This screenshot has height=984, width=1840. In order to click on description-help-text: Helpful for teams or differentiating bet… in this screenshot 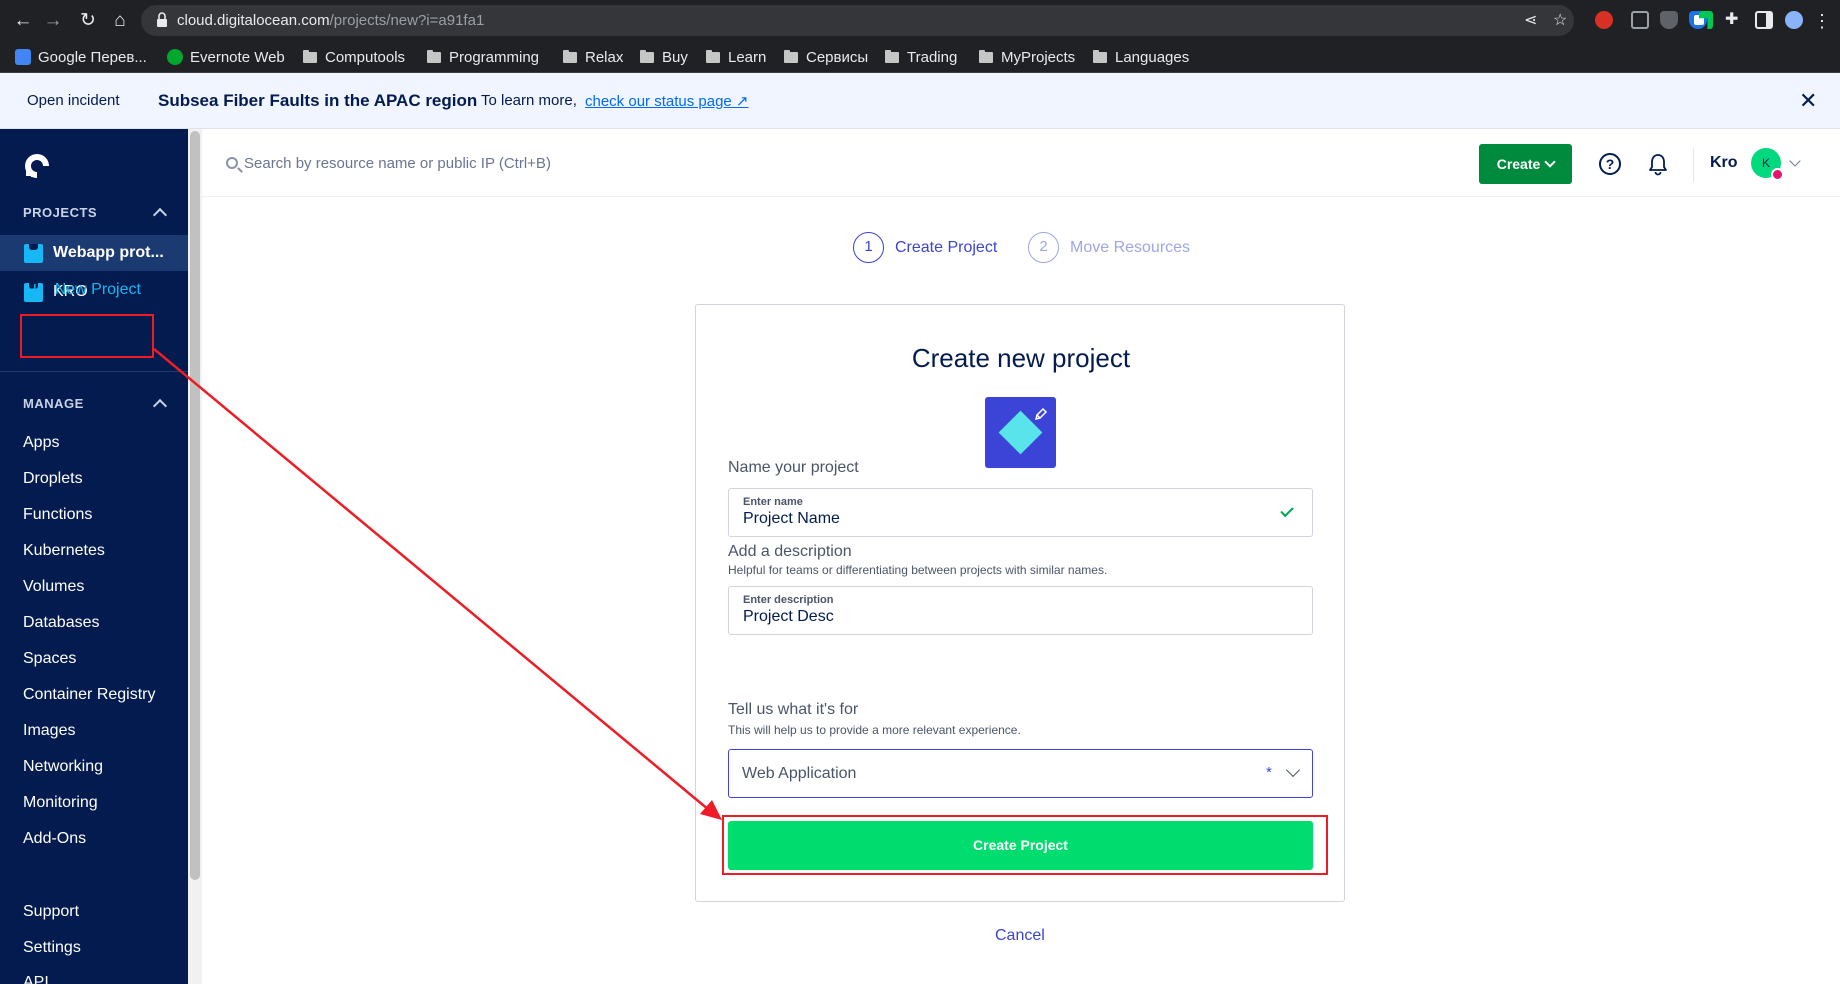, I will do `click(918, 570)`.